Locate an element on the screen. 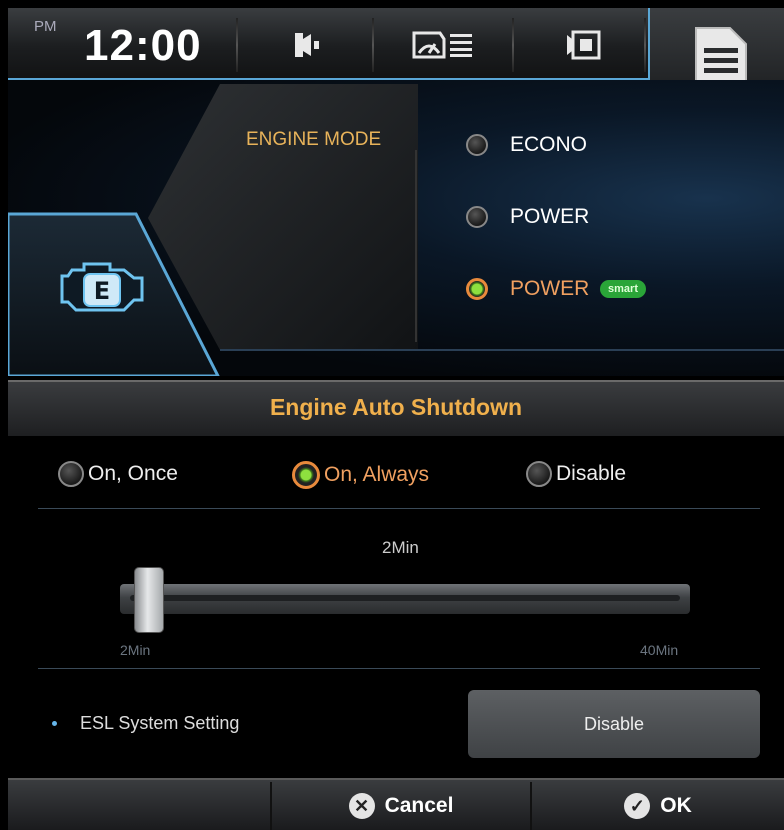 This screenshot has width=784, height=830. audio-button is located at coordinates (306, 45).